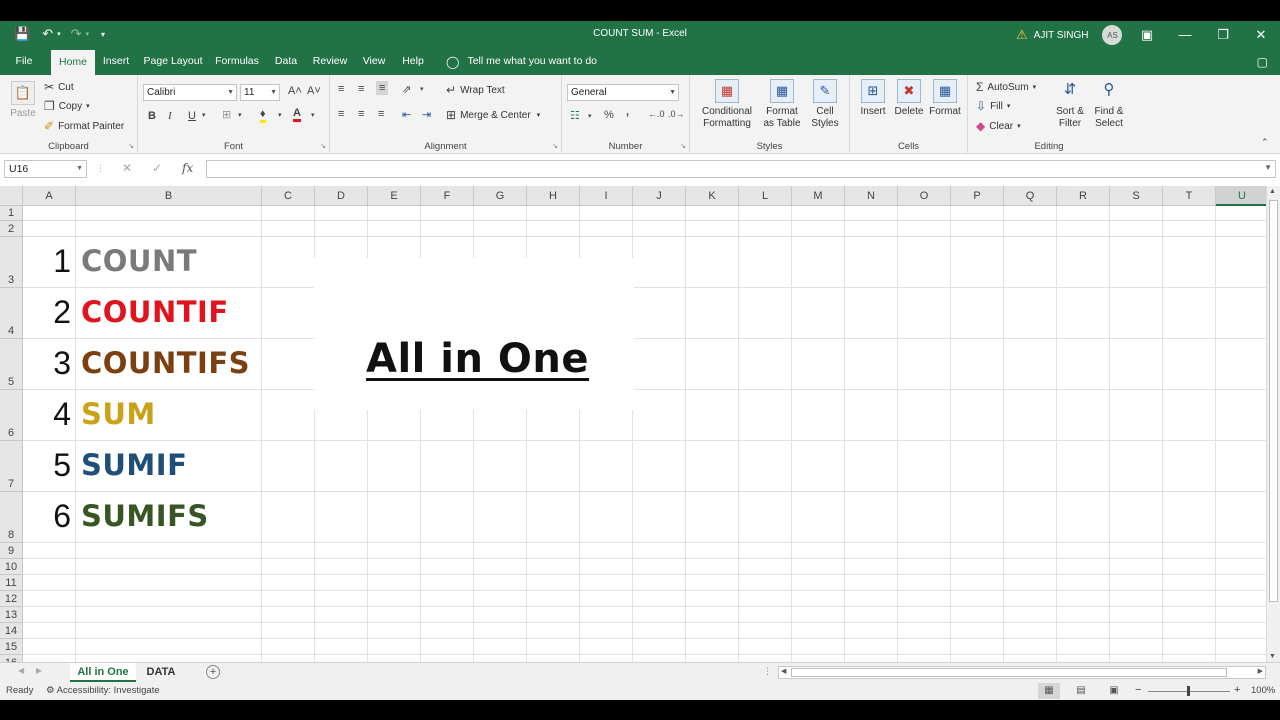 This screenshot has width=1280, height=720. I want to click on comments-icon: ▢, so click(1262, 62).